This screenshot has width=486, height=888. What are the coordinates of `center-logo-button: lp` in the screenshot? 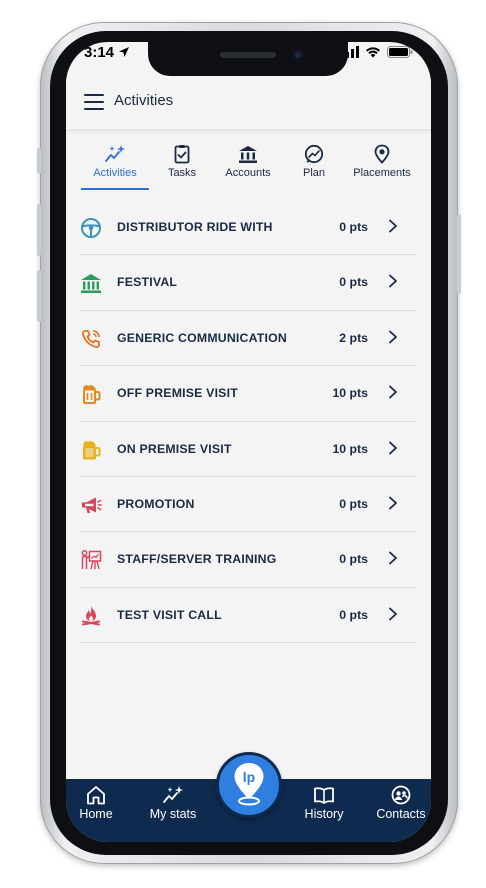 It's located at (249, 785).